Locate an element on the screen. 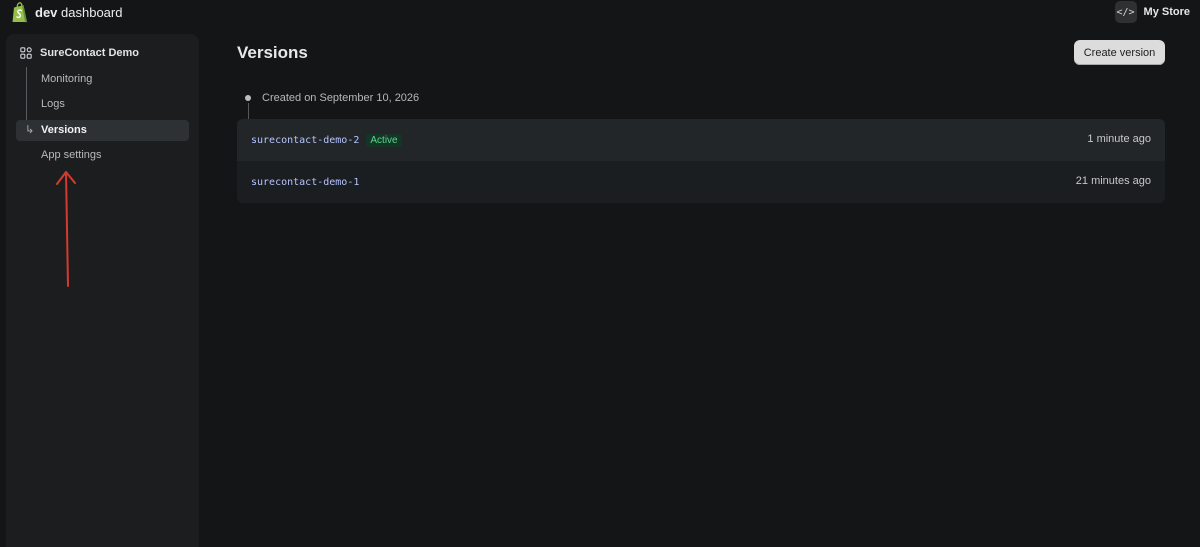 This screenshot has width=1200, height=547. tree-branch-arrow-icon: ↳ is located at coordinates (30, 130).